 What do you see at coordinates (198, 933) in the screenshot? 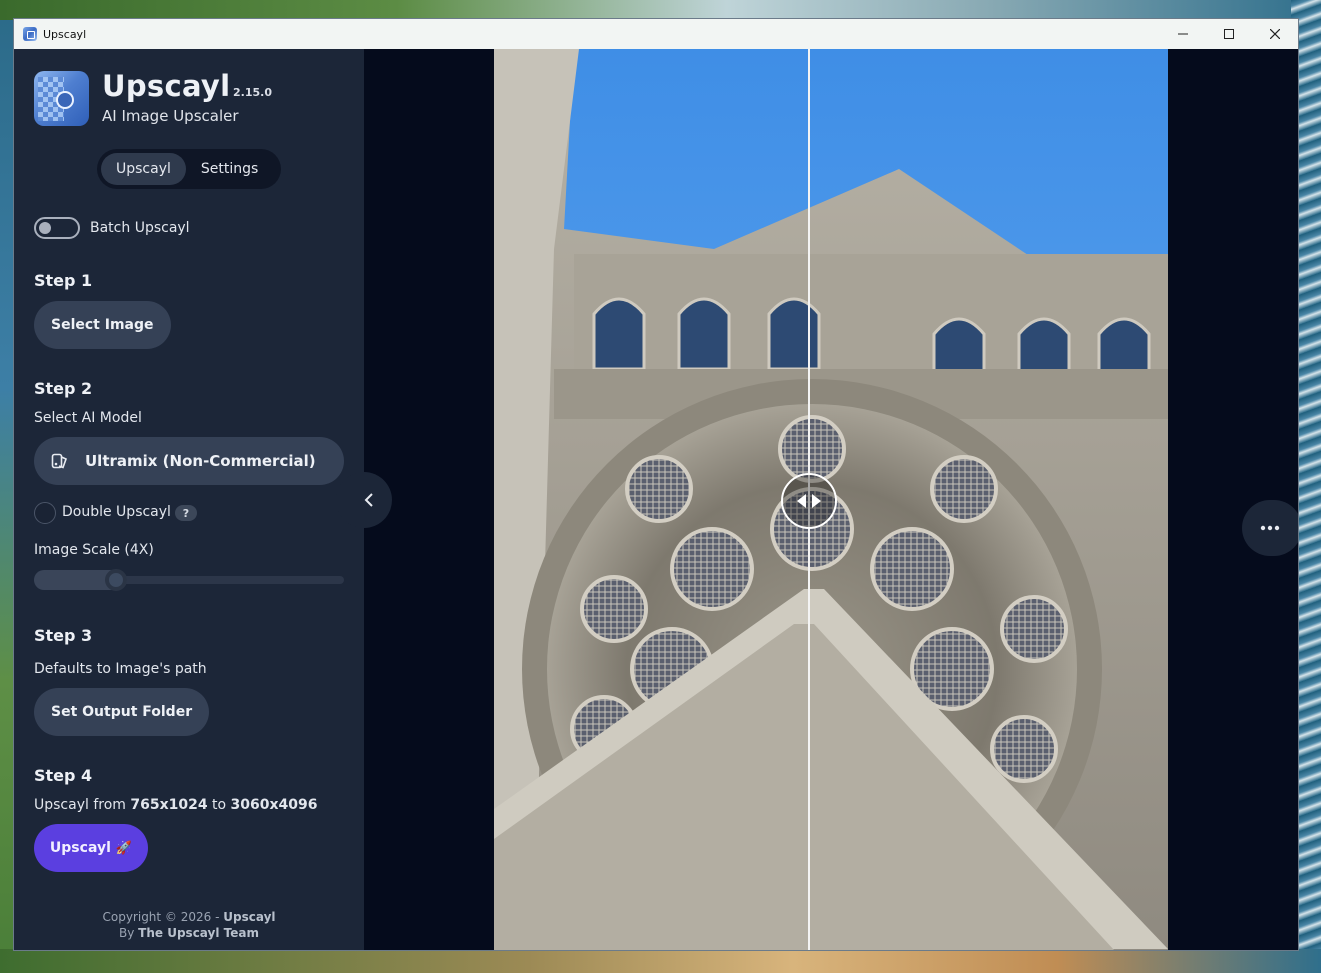
I see `author-team: The Upscayl Team` at bounding box center [198, 933].